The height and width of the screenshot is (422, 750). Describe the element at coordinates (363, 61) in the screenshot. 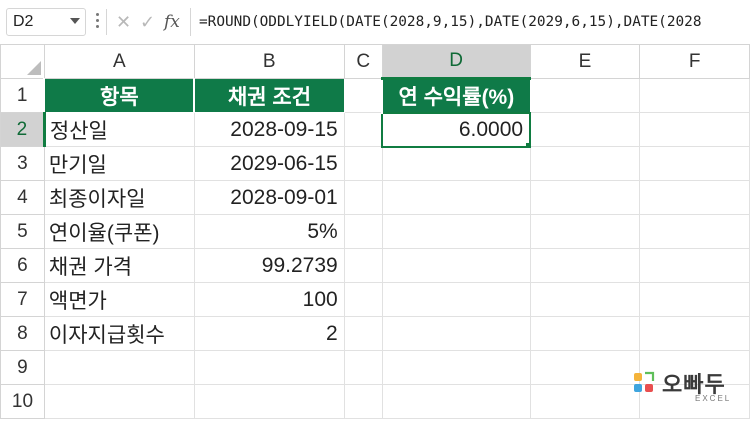

I see `column-header-c: C` at that location.